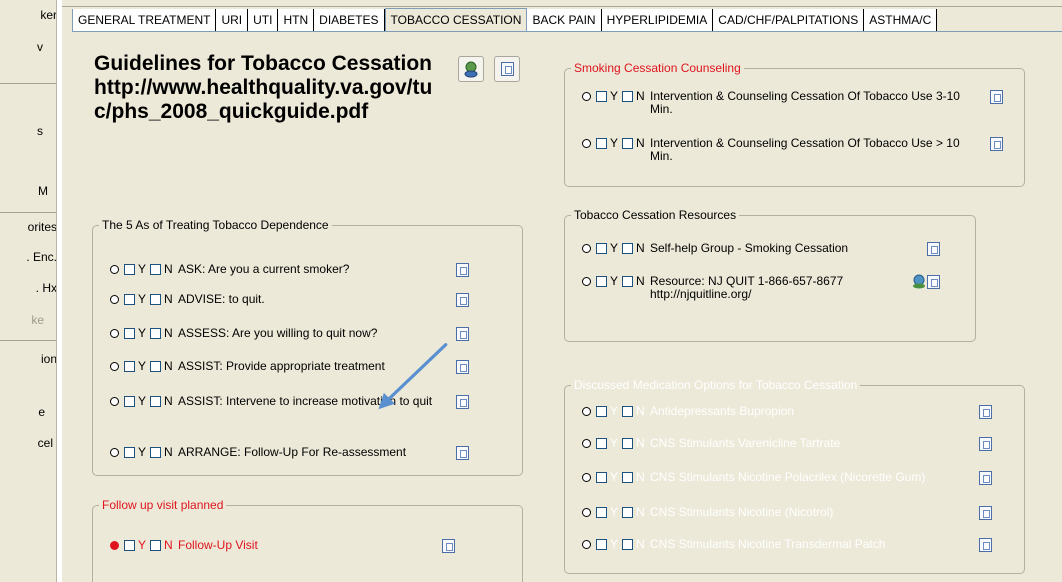 The width and height of the screenshot is (1062, 582). Describe the element at coordinates (901, 20) in the screenshot. I see `tab-asthma: ASTHMA/C` at that location.